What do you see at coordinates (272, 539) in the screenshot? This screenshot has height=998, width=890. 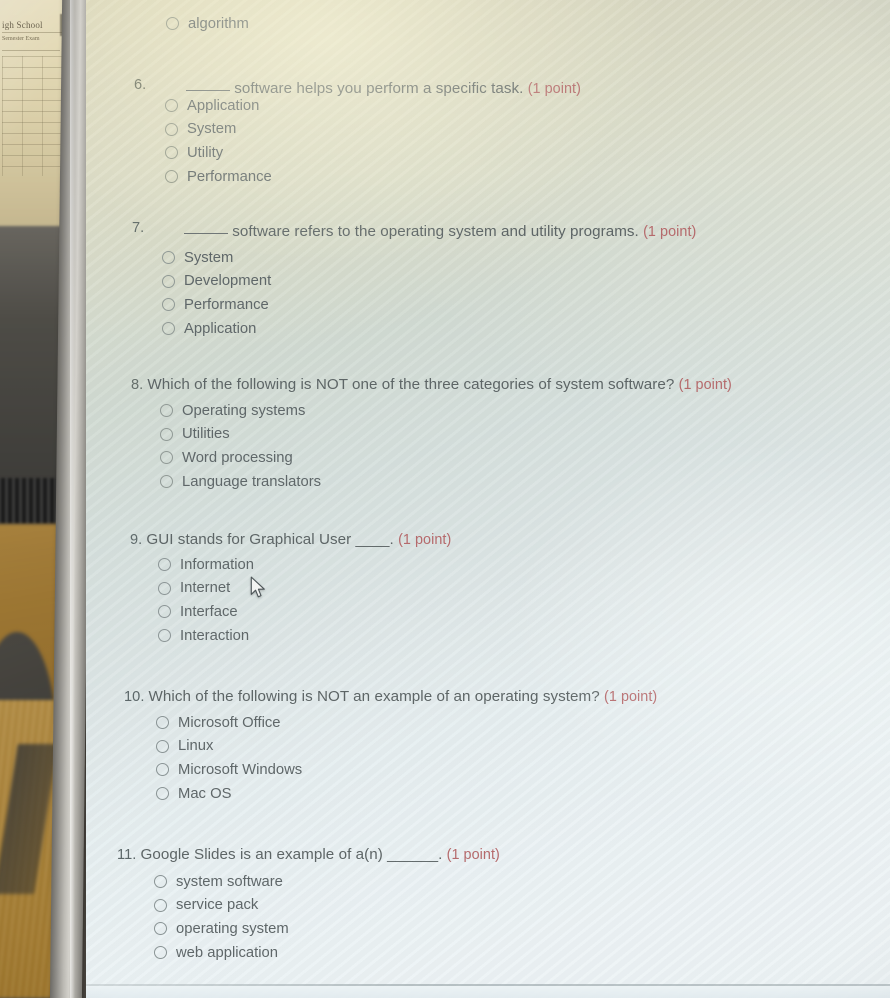 I see `quiz-question-text: GUI stands for Graphical User ____.` at bounding box center [272, 539].